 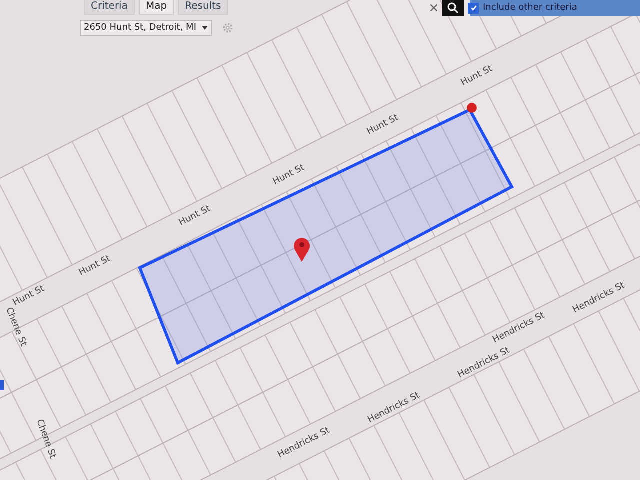 I want to click on checkbox, so click(x=473, y=8).